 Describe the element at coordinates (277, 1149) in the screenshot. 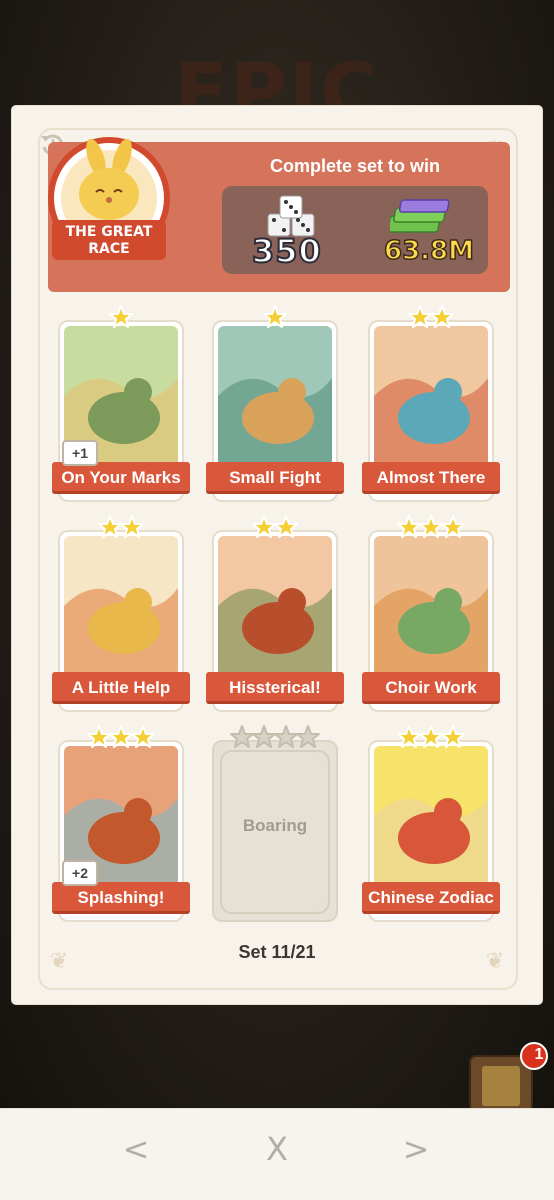

I see `close-button: X` at that location.